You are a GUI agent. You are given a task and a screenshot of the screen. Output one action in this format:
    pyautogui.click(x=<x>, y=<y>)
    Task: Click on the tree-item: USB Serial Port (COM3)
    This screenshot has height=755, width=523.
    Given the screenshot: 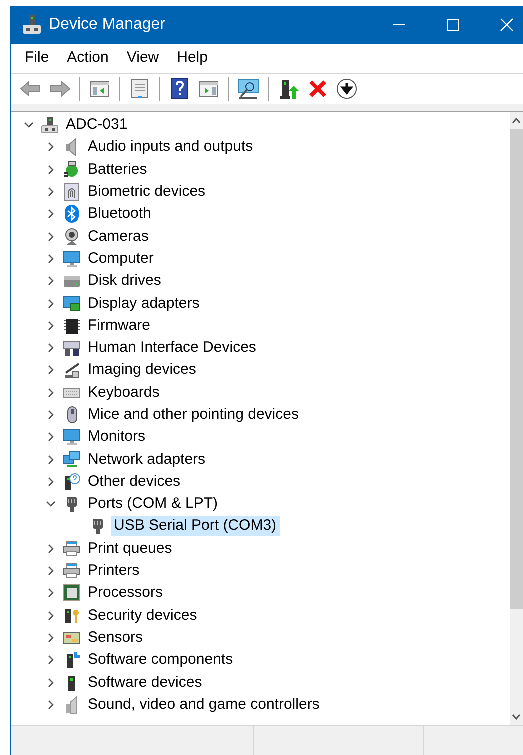 What is the action you would take?
    pyautogui.click(x=195, y=526)
    